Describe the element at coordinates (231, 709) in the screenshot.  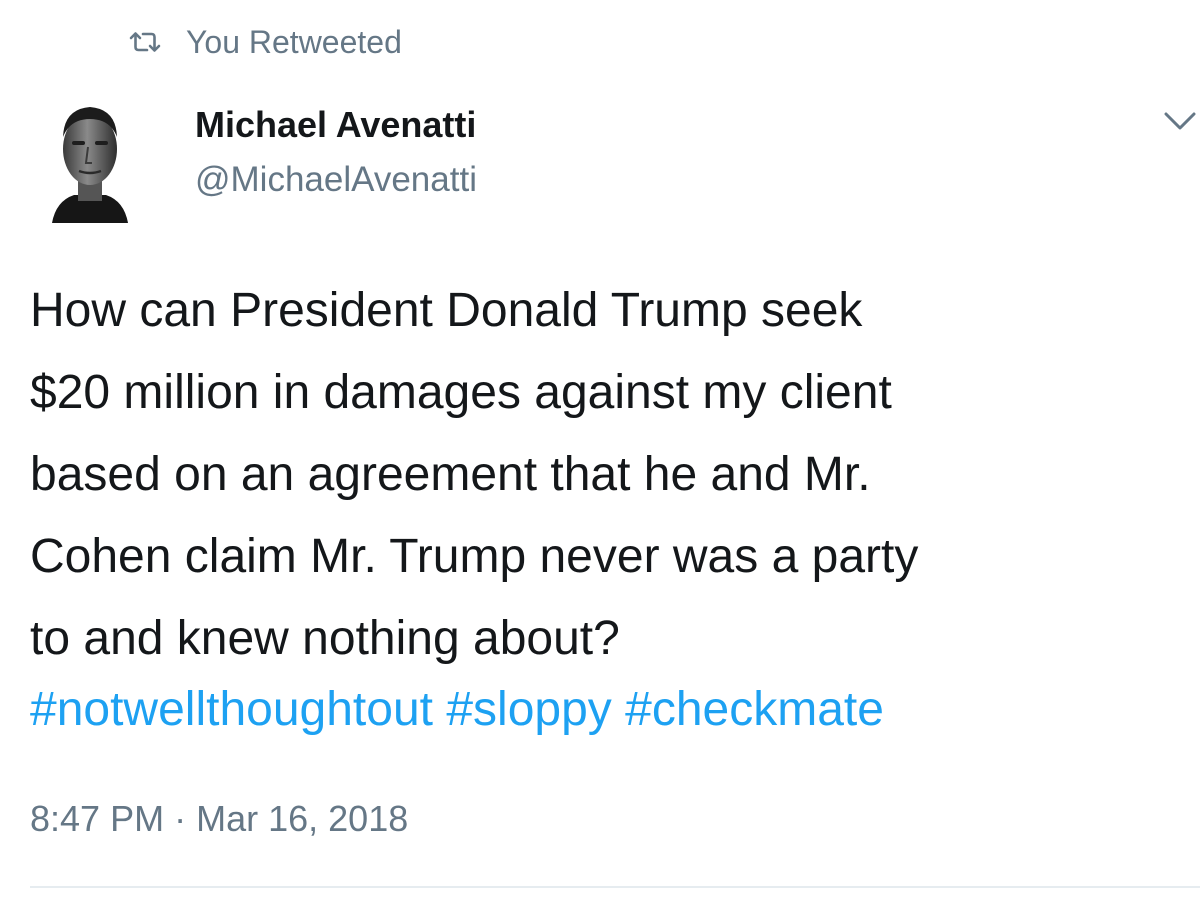
I see `hashtag-link: #notwellthoughtout` at that location.